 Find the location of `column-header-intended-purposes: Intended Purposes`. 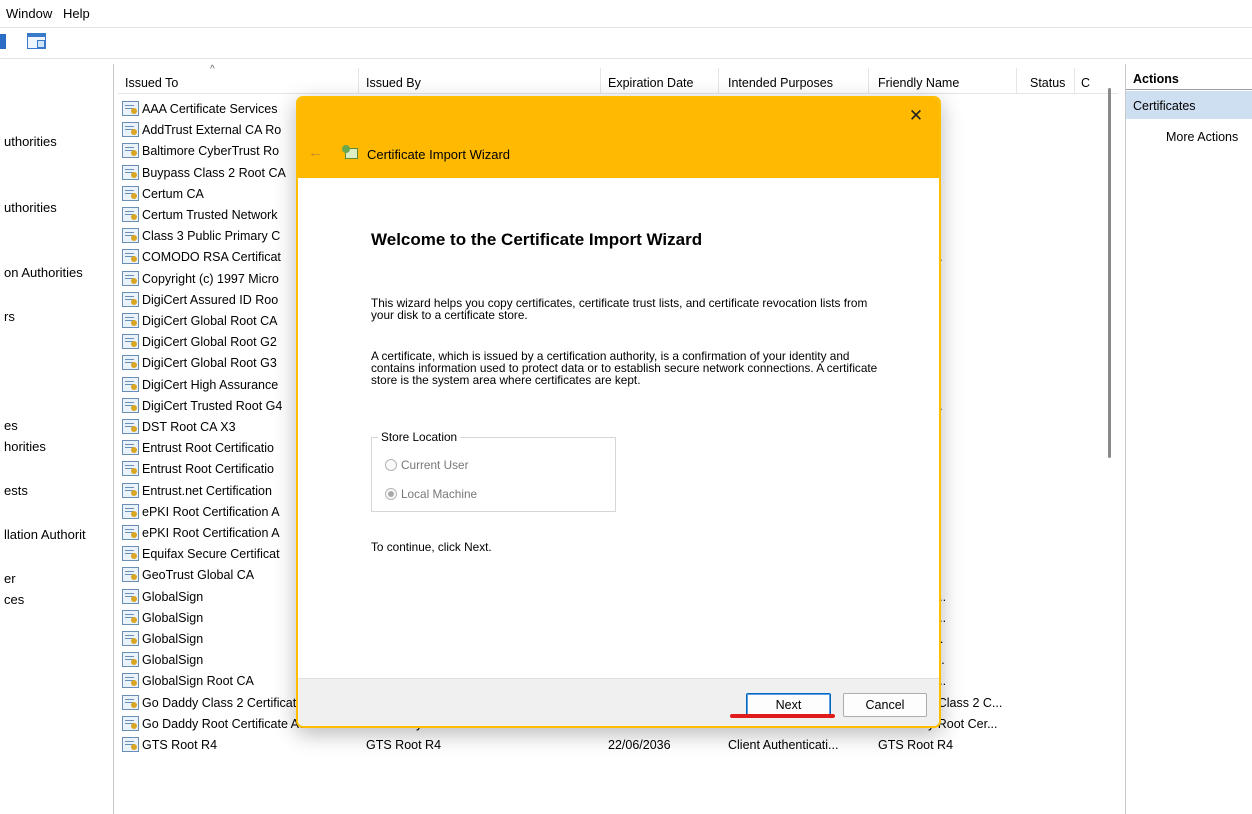

column-header-intended-purposes: Intended Purposes is located at coordinates (780, 83).